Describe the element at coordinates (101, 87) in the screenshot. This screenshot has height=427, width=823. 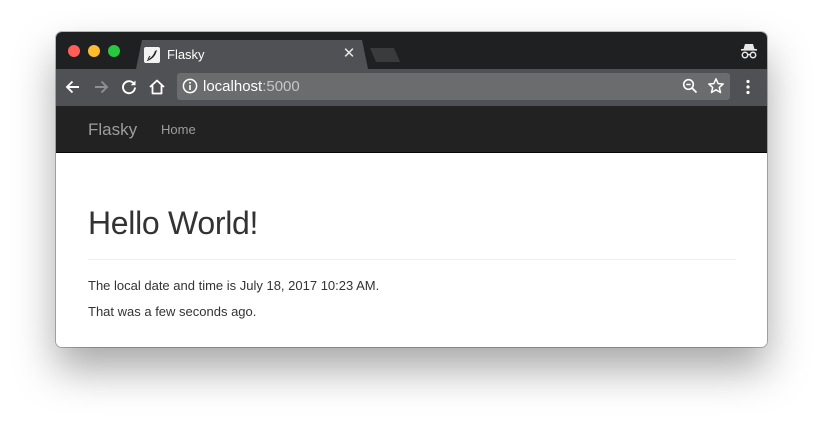
I see `arrow-right-icon` at that location.